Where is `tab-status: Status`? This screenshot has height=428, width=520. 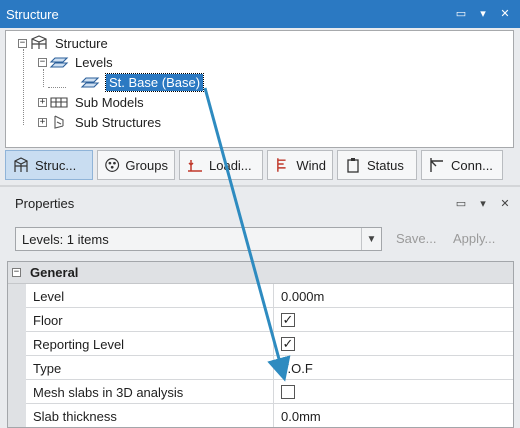 tab-status: Status is located at coordinates (377, 165).